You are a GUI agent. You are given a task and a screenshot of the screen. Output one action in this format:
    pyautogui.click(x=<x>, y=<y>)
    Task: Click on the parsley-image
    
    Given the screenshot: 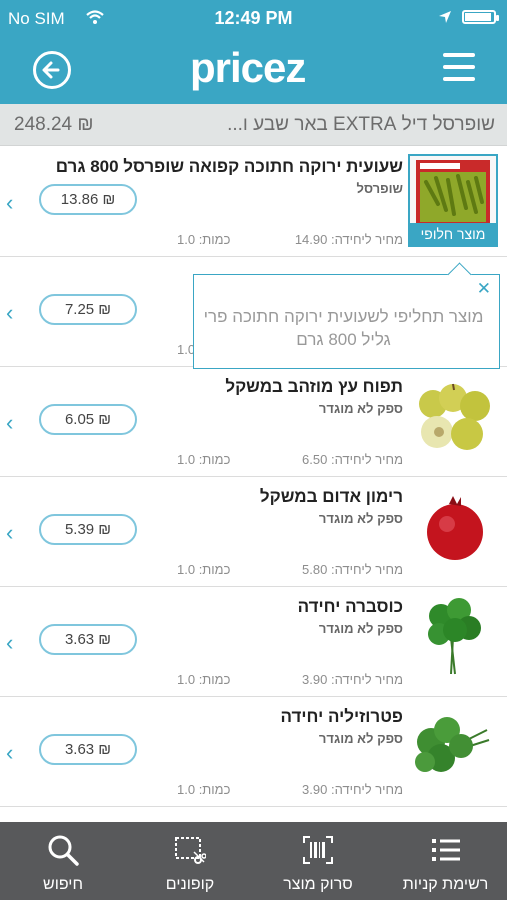 What is the action you would take?
    pyautogui.click(x=452, y=744)
    